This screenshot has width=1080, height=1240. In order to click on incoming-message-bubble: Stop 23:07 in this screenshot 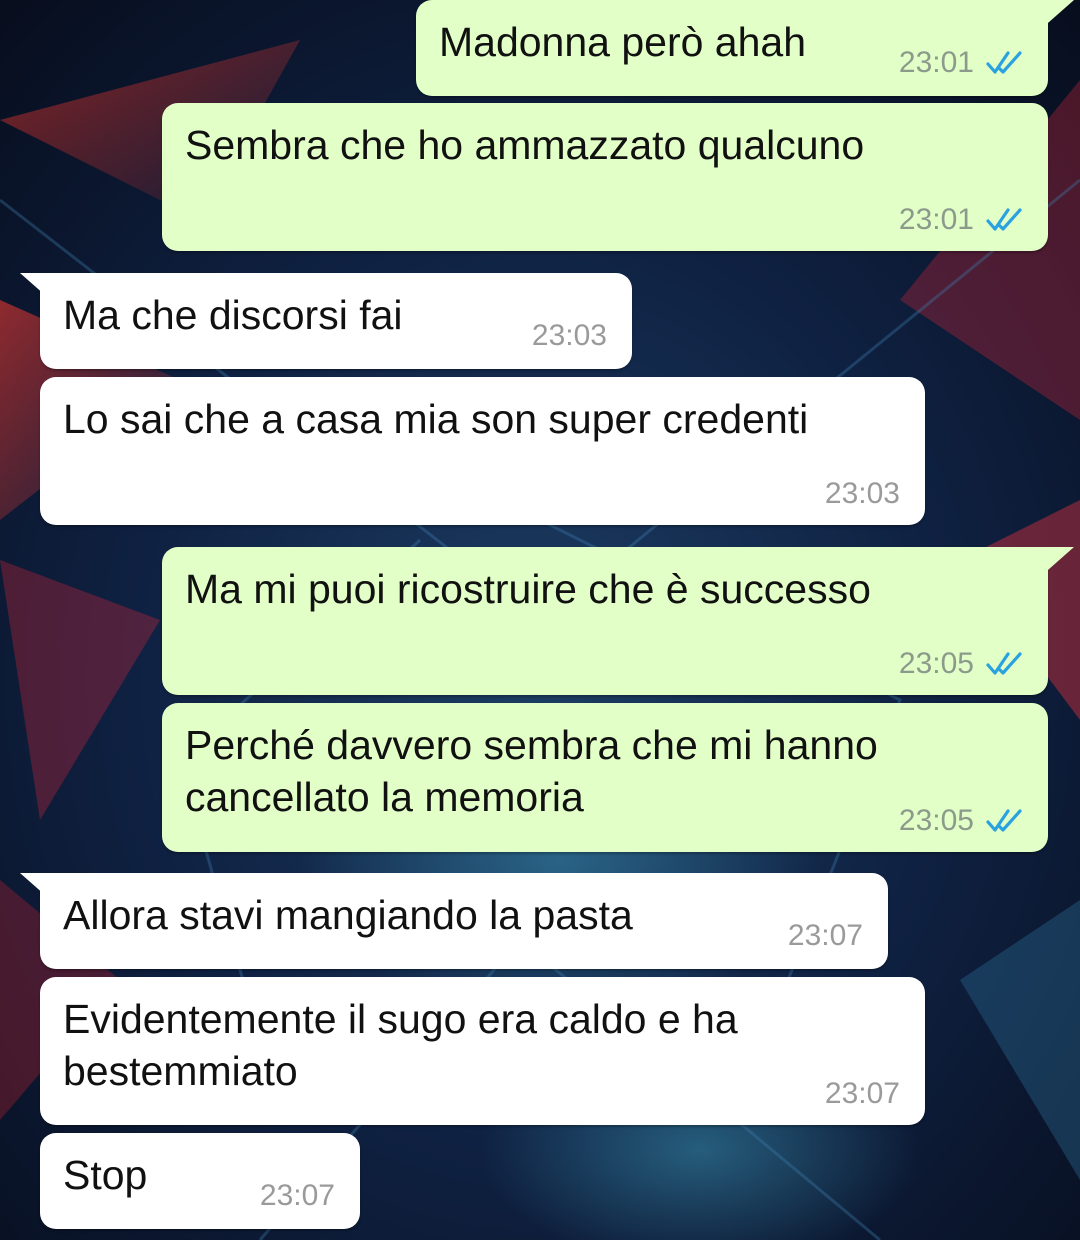, I will do `click(200, 1181)`.